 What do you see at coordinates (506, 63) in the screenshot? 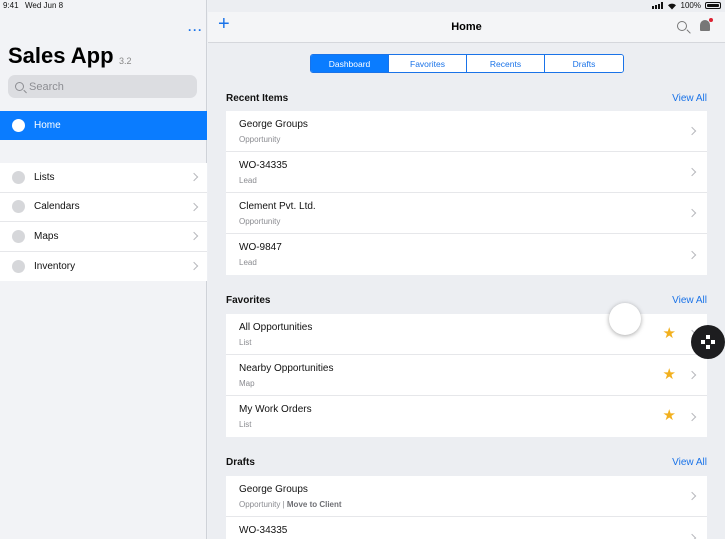
I see `tab-recents: Recents` at bounding box center [506, 63].